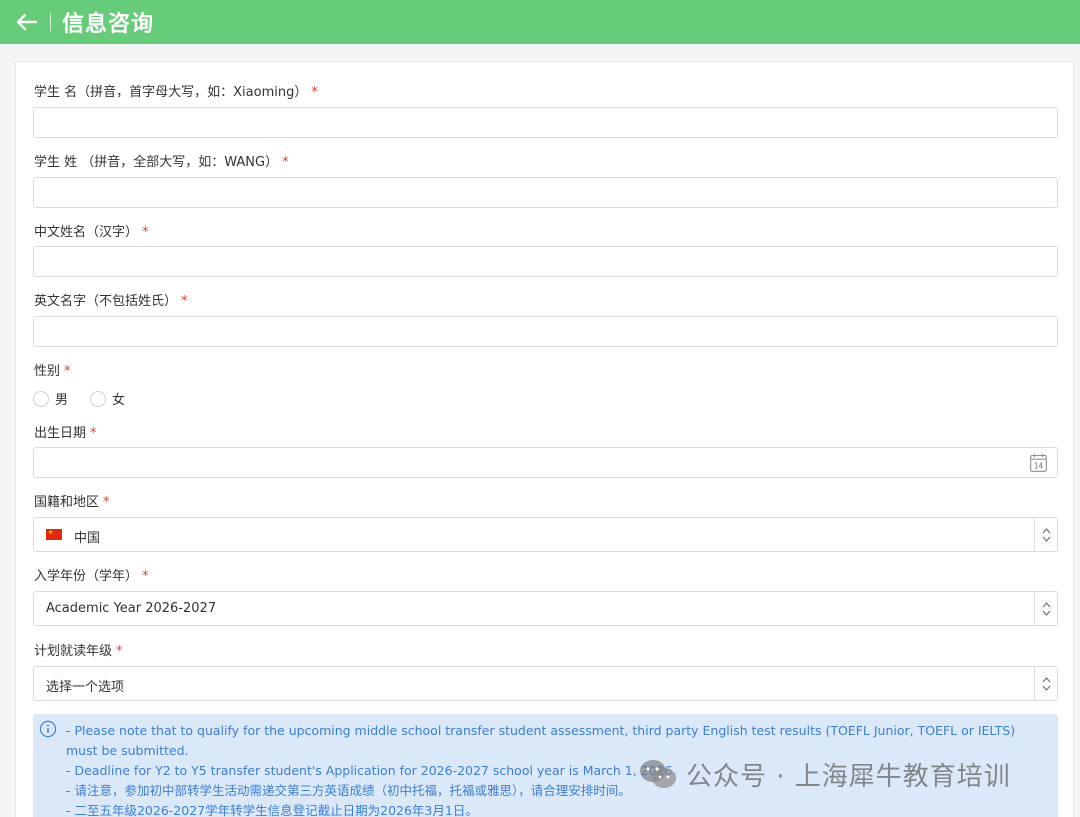 This screenshot has width=1080, height=817. I want to click on first-name-input, so click(545, 122).